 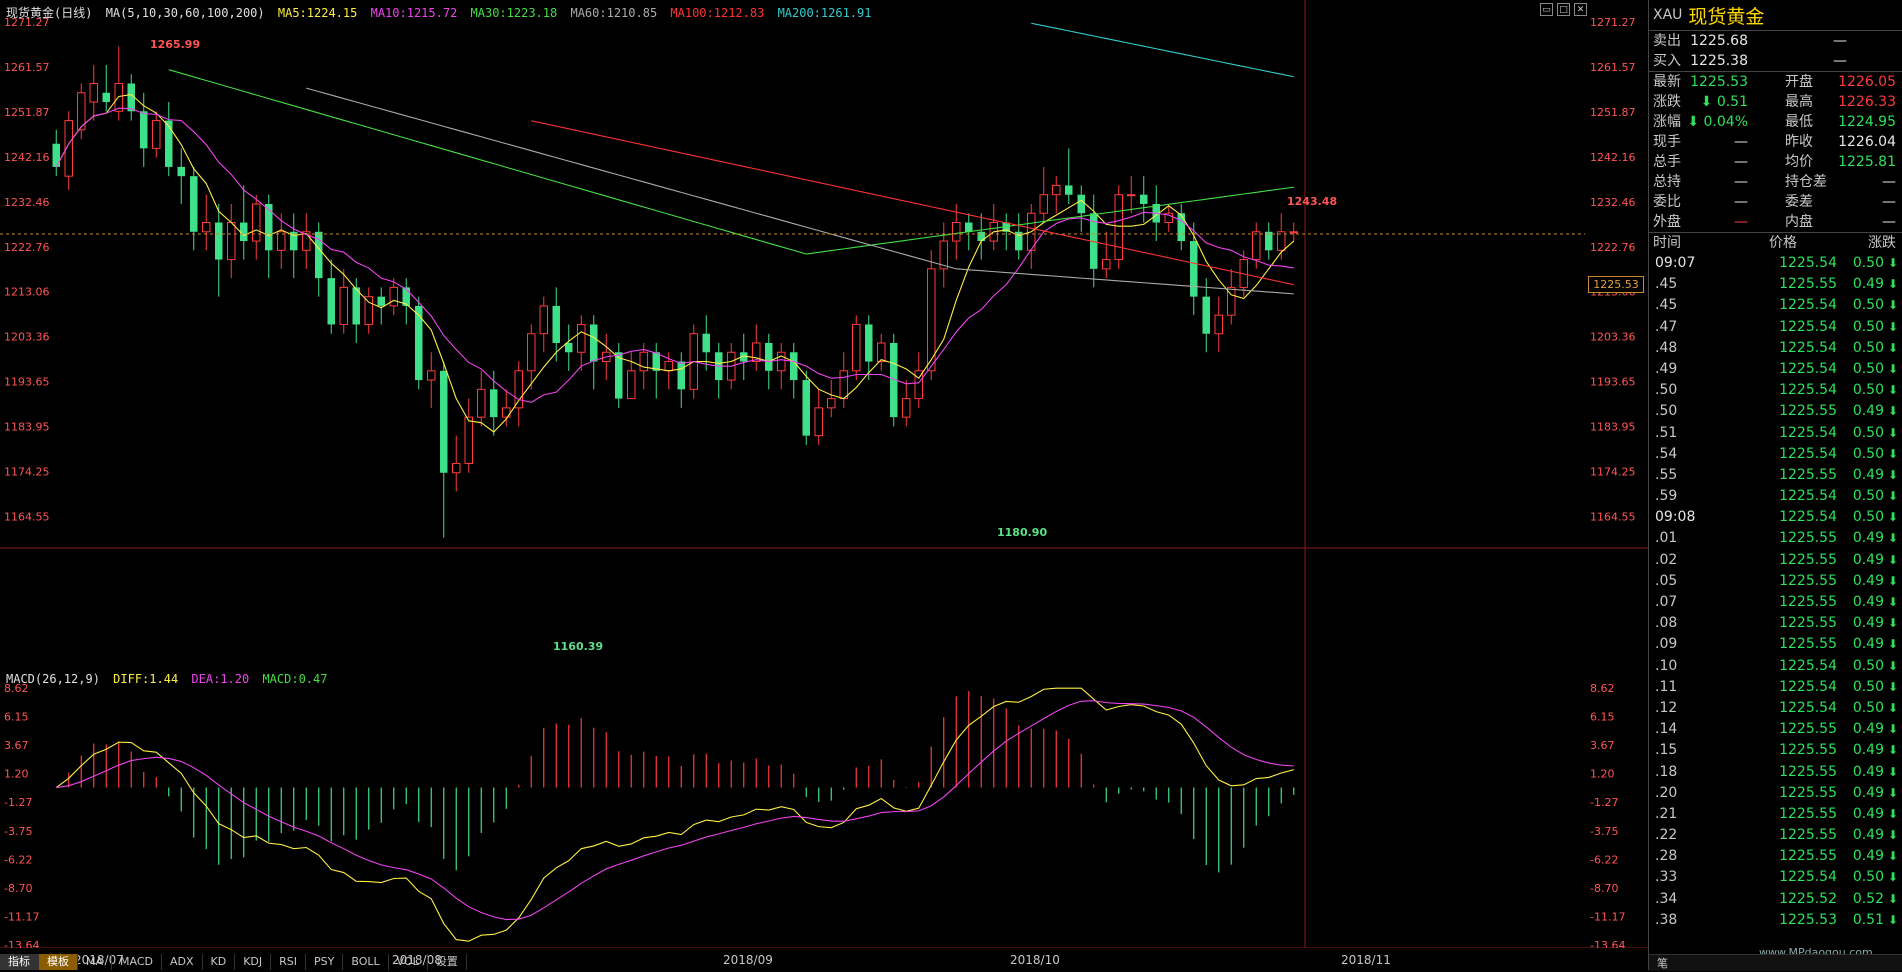 What do you see at coordinates (1775, 369) in the screenshot?
I see `tick-row: .49 1225.54 0.50 ⬇` at bounding box center [1775, 369].